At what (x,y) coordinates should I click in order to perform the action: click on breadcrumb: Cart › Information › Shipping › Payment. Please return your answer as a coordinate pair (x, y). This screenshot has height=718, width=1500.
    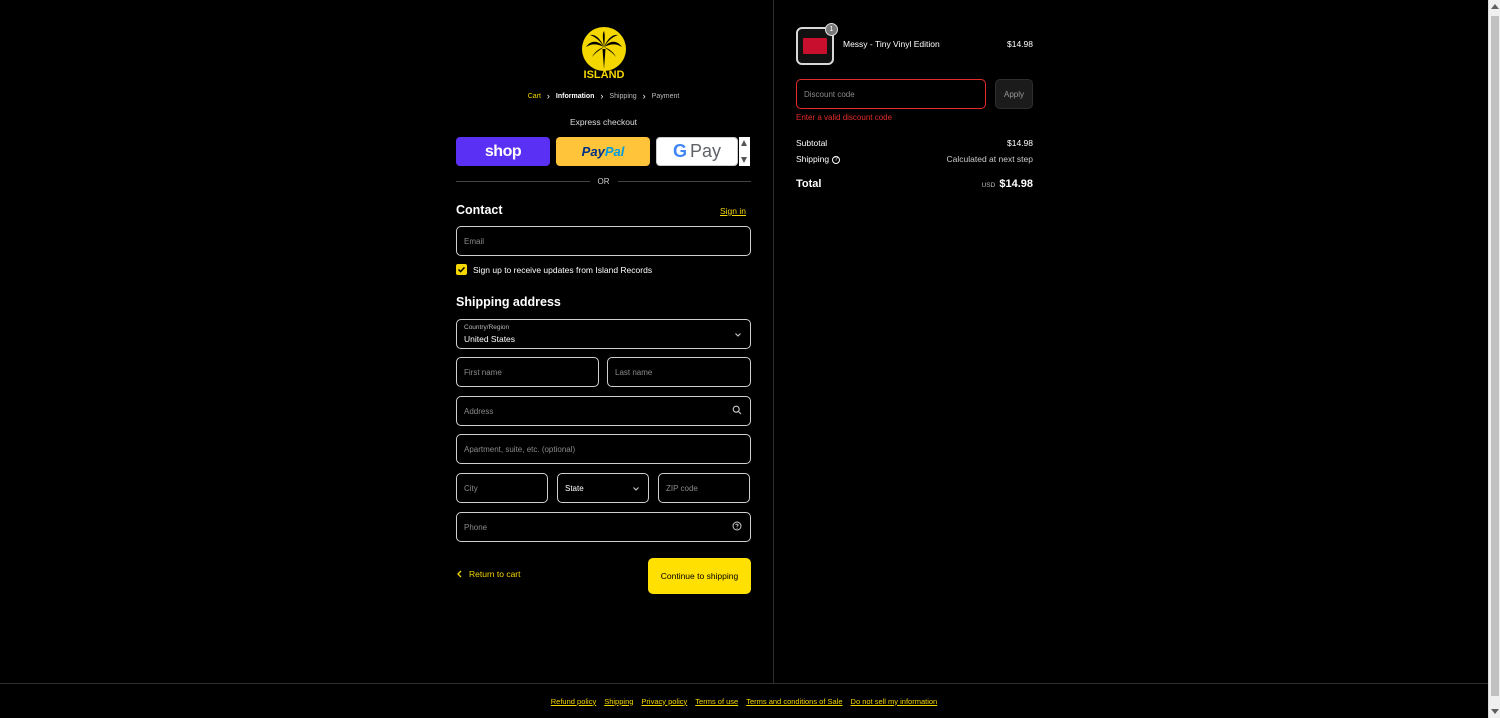
    Looking at the image, I should click on (603, 96).